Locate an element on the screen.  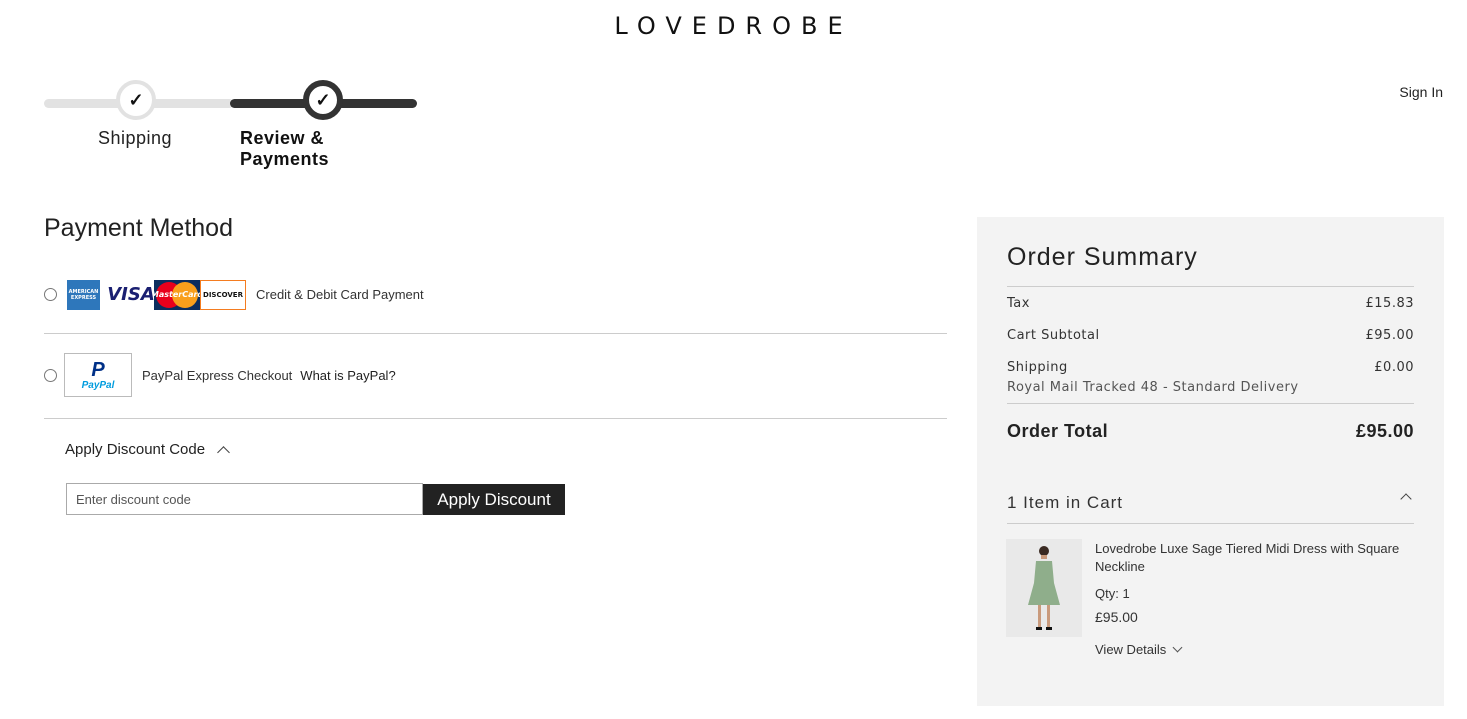
paypal-payment-label: PayPal Express Checkout is located at coordinates (217, 375).